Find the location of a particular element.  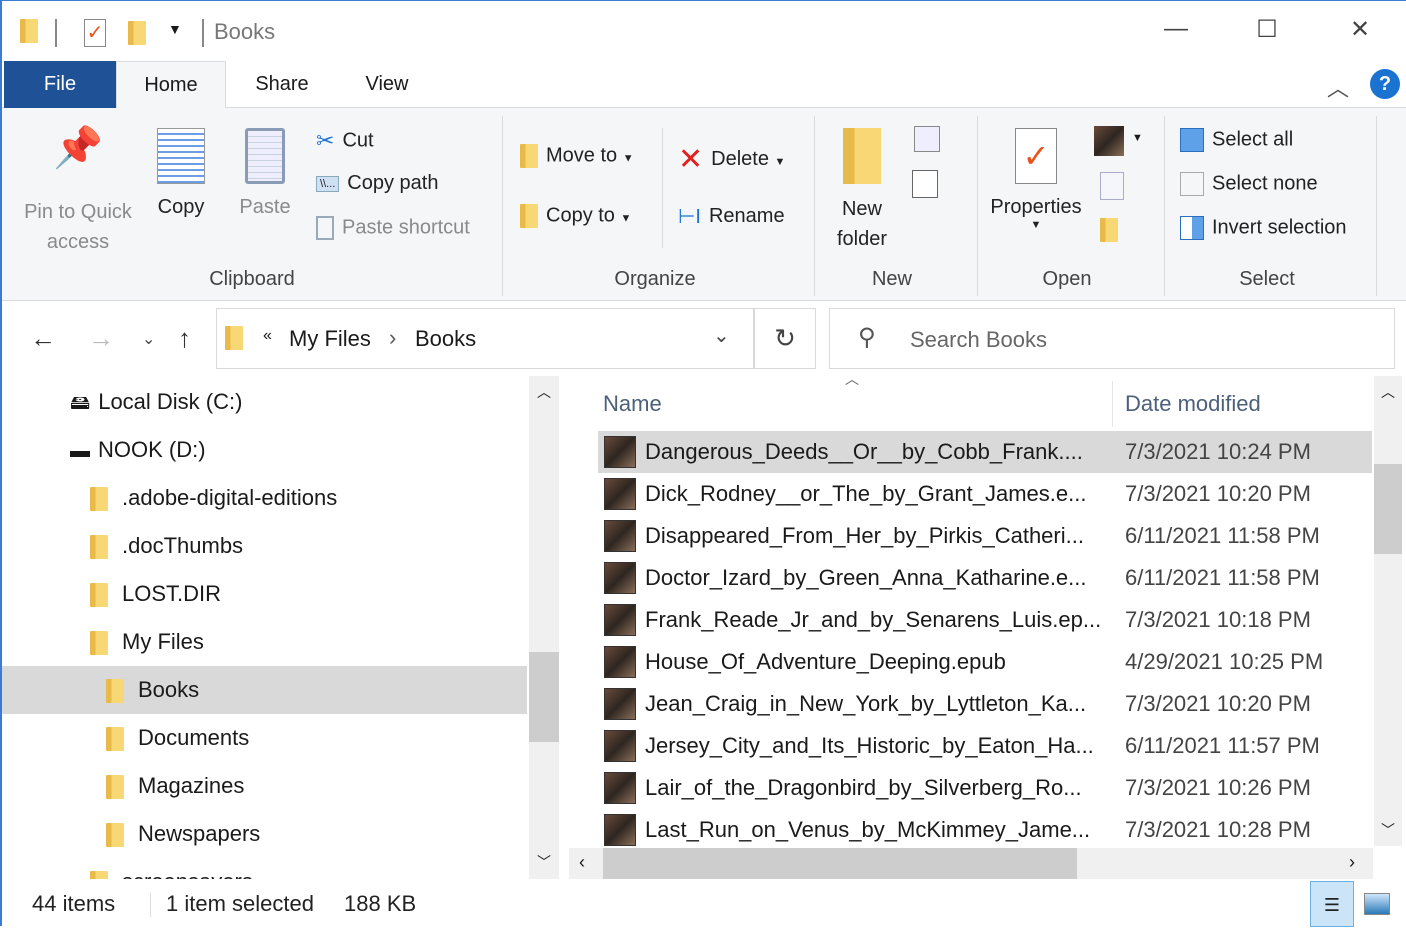

file-list-hscrollbar: ‹ › is located at coordinates (971, 863).